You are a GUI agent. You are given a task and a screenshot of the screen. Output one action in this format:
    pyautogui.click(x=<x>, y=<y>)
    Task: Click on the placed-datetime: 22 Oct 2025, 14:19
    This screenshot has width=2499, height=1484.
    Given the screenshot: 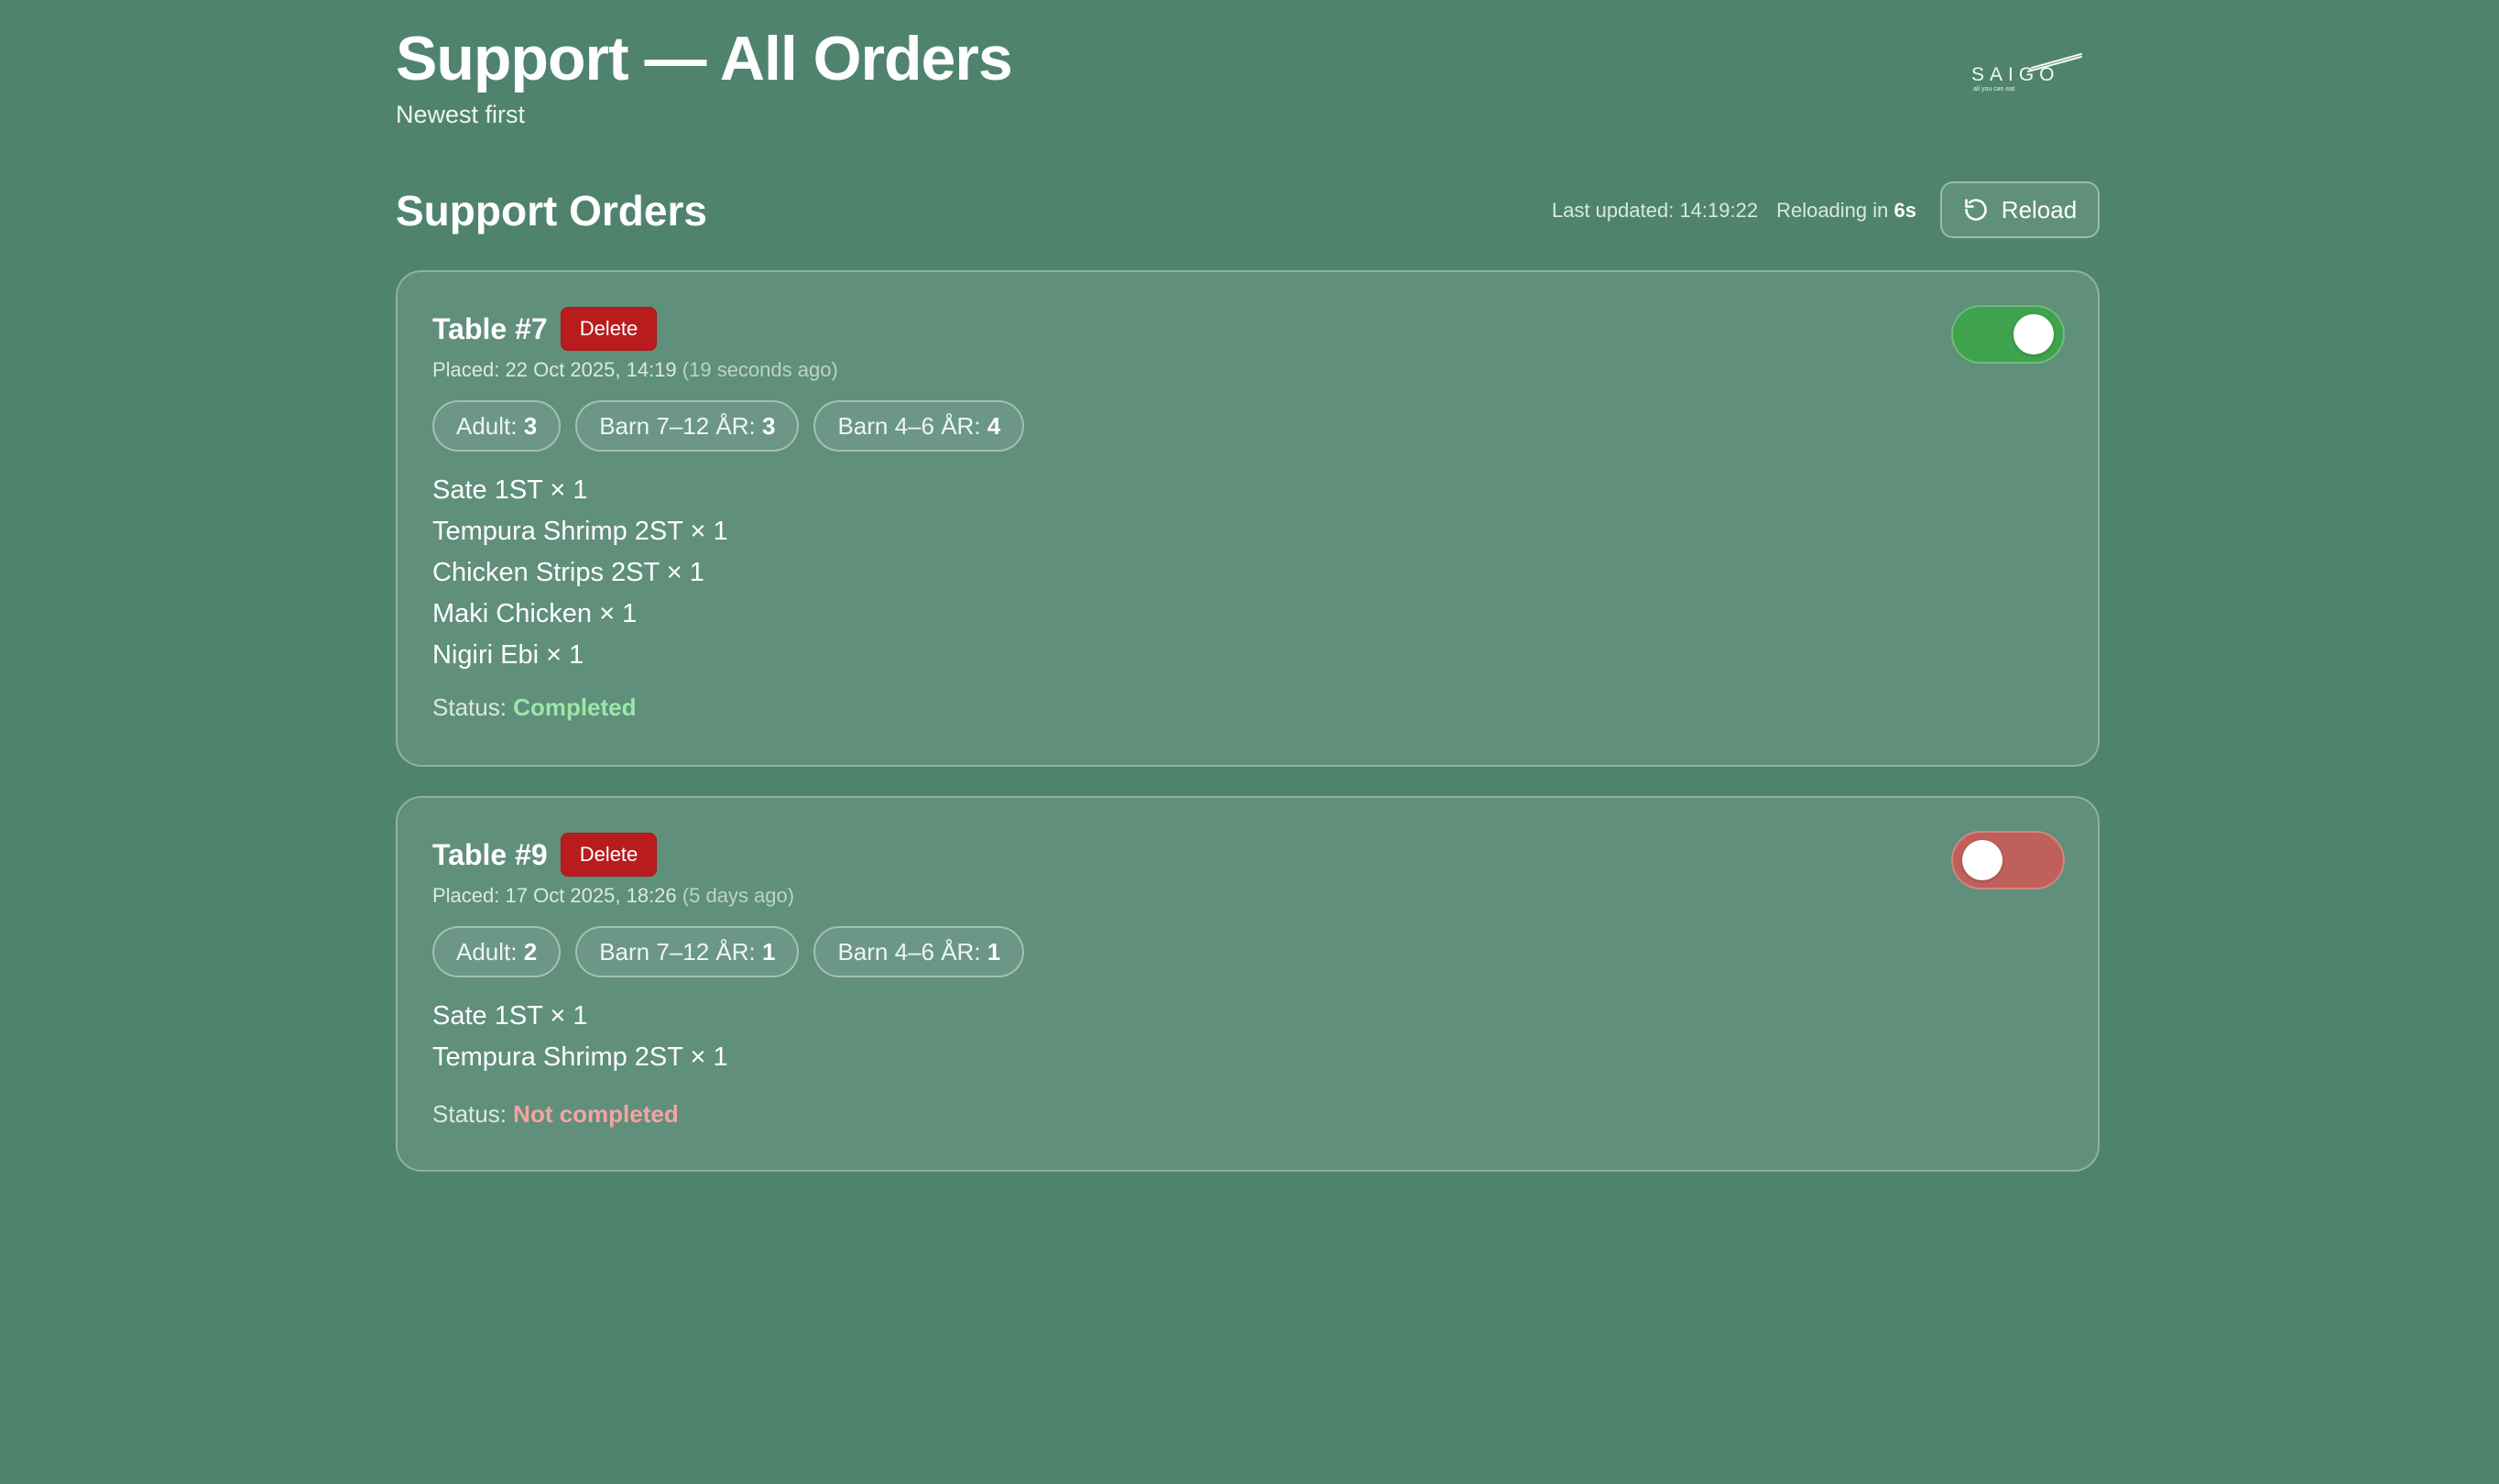 What is the action you would take?
    pyautogui.click(x=591, y=369)
    